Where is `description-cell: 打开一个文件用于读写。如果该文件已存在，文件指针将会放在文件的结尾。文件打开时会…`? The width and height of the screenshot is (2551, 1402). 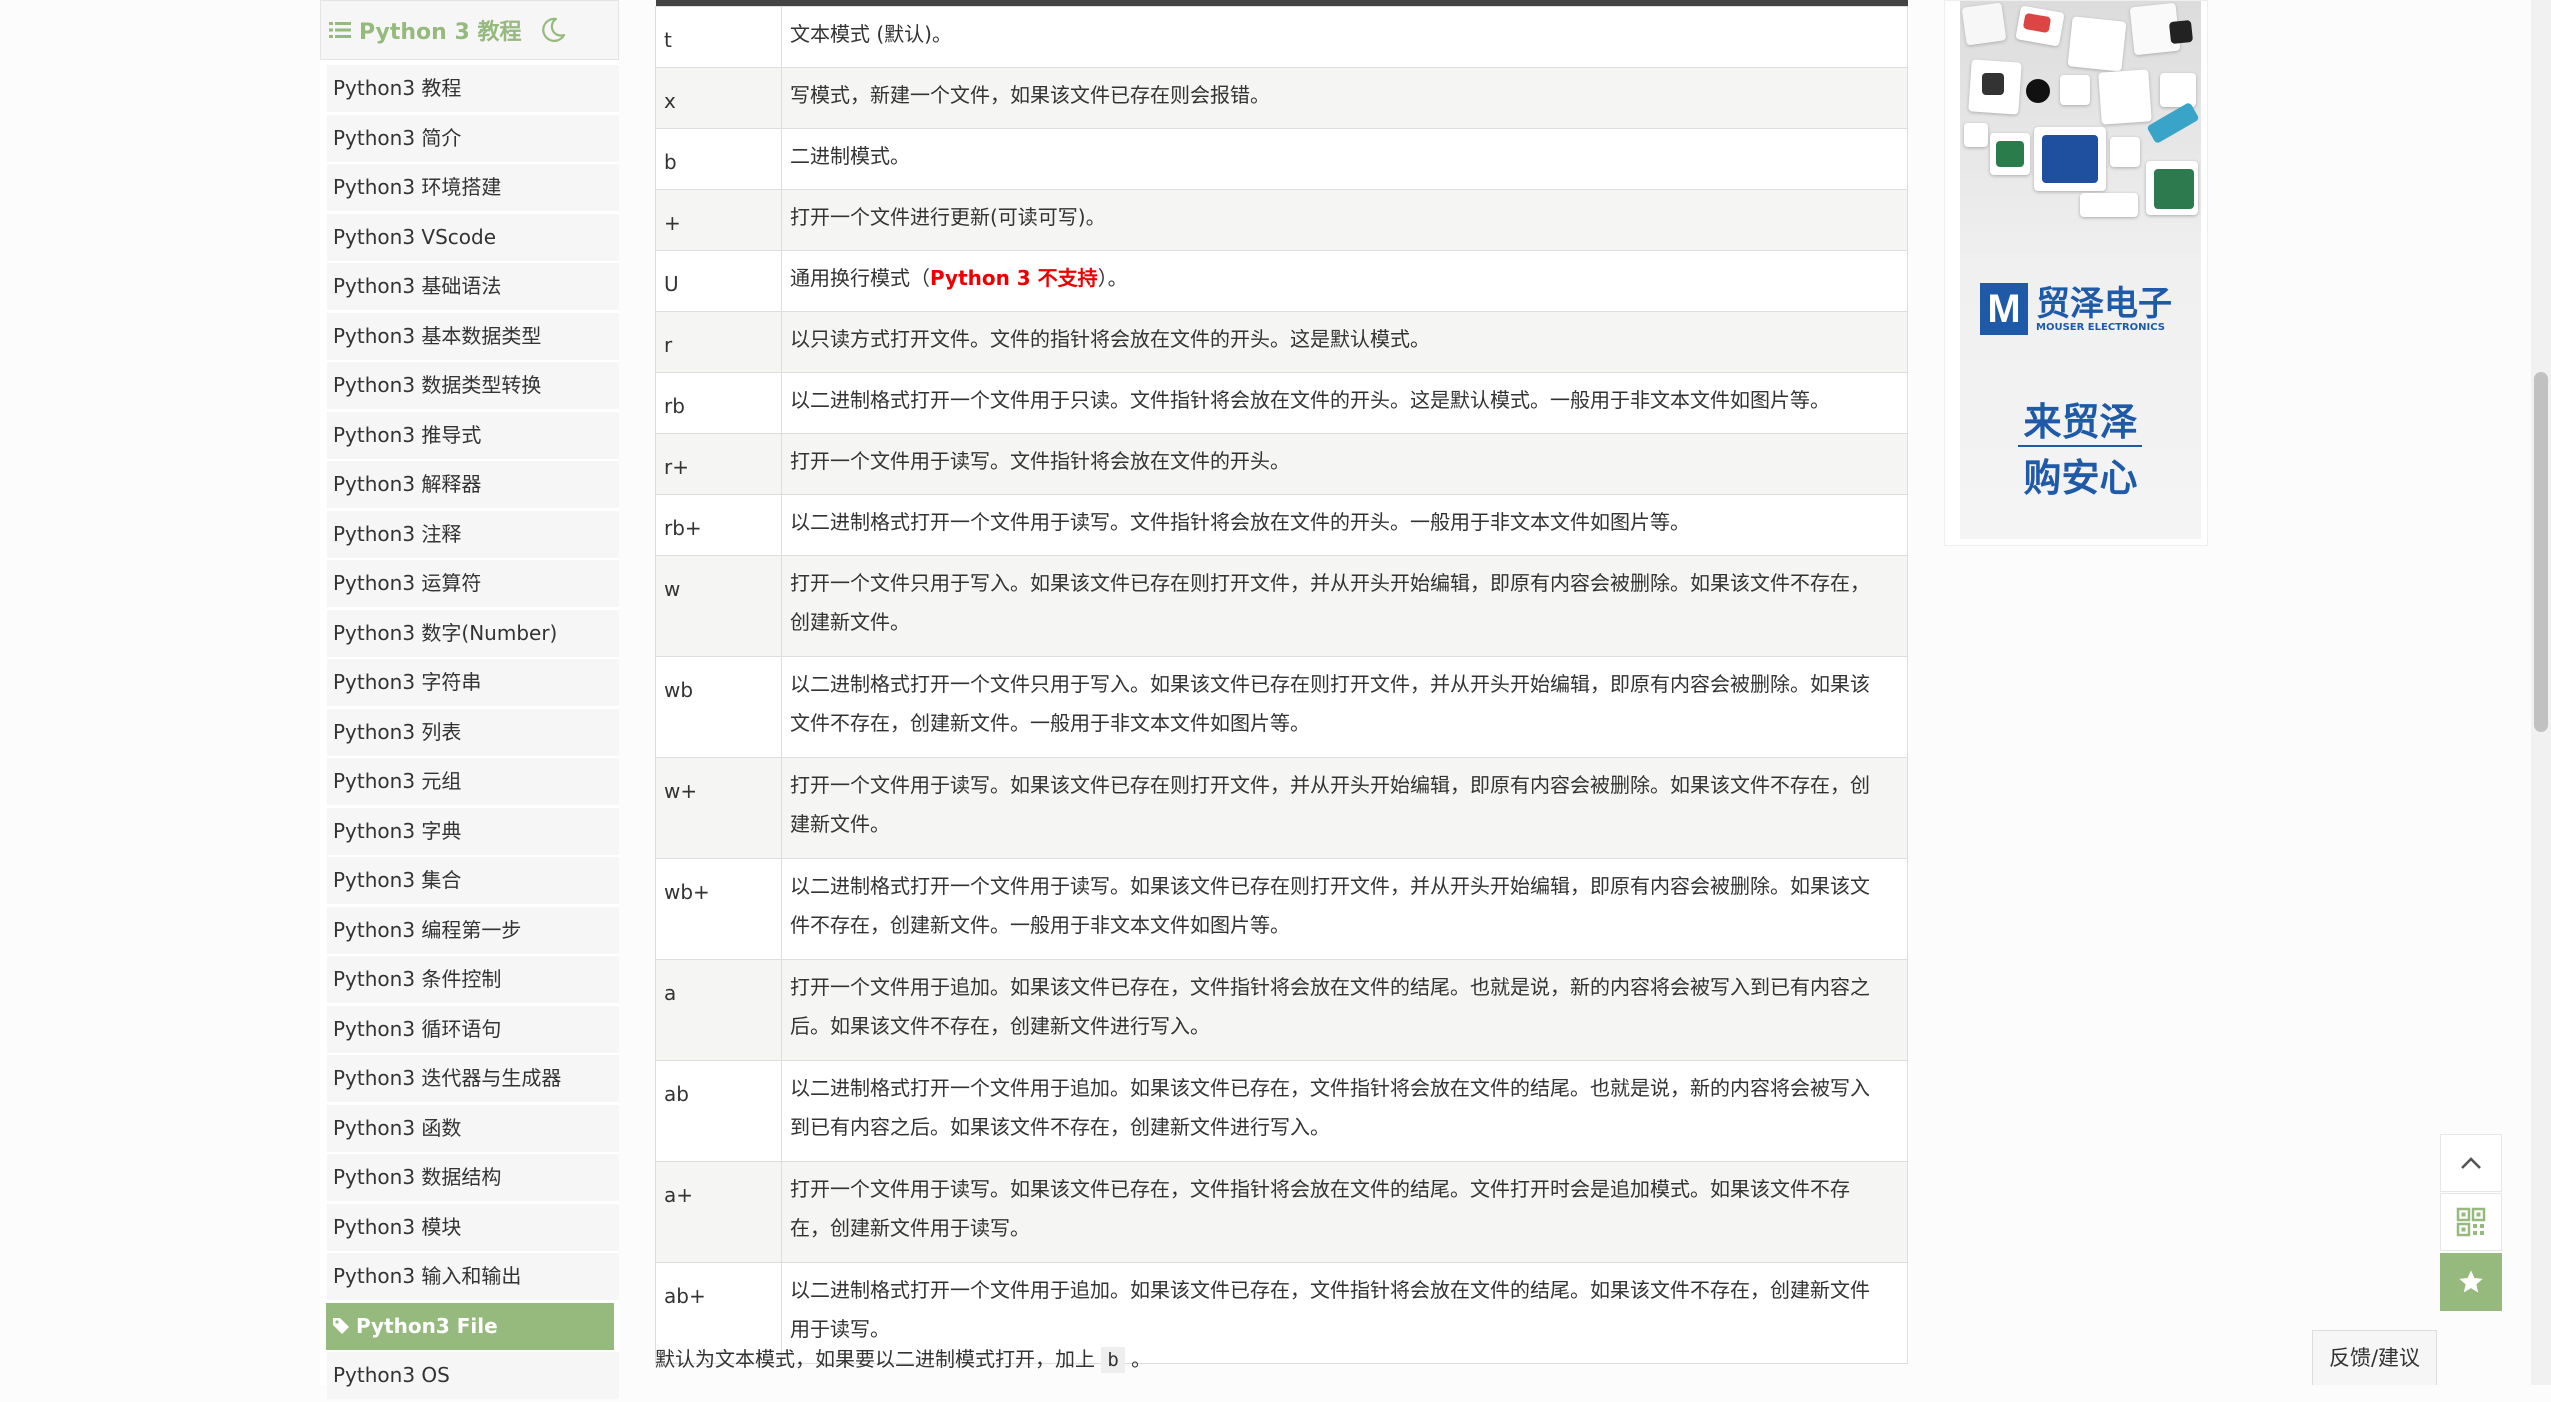 description-cell: 打开一个文件用于读写。如果该文件已存在，文件指针将会放在文件的结尾。文件打开时会… is located at coordinates (1344, 1212).